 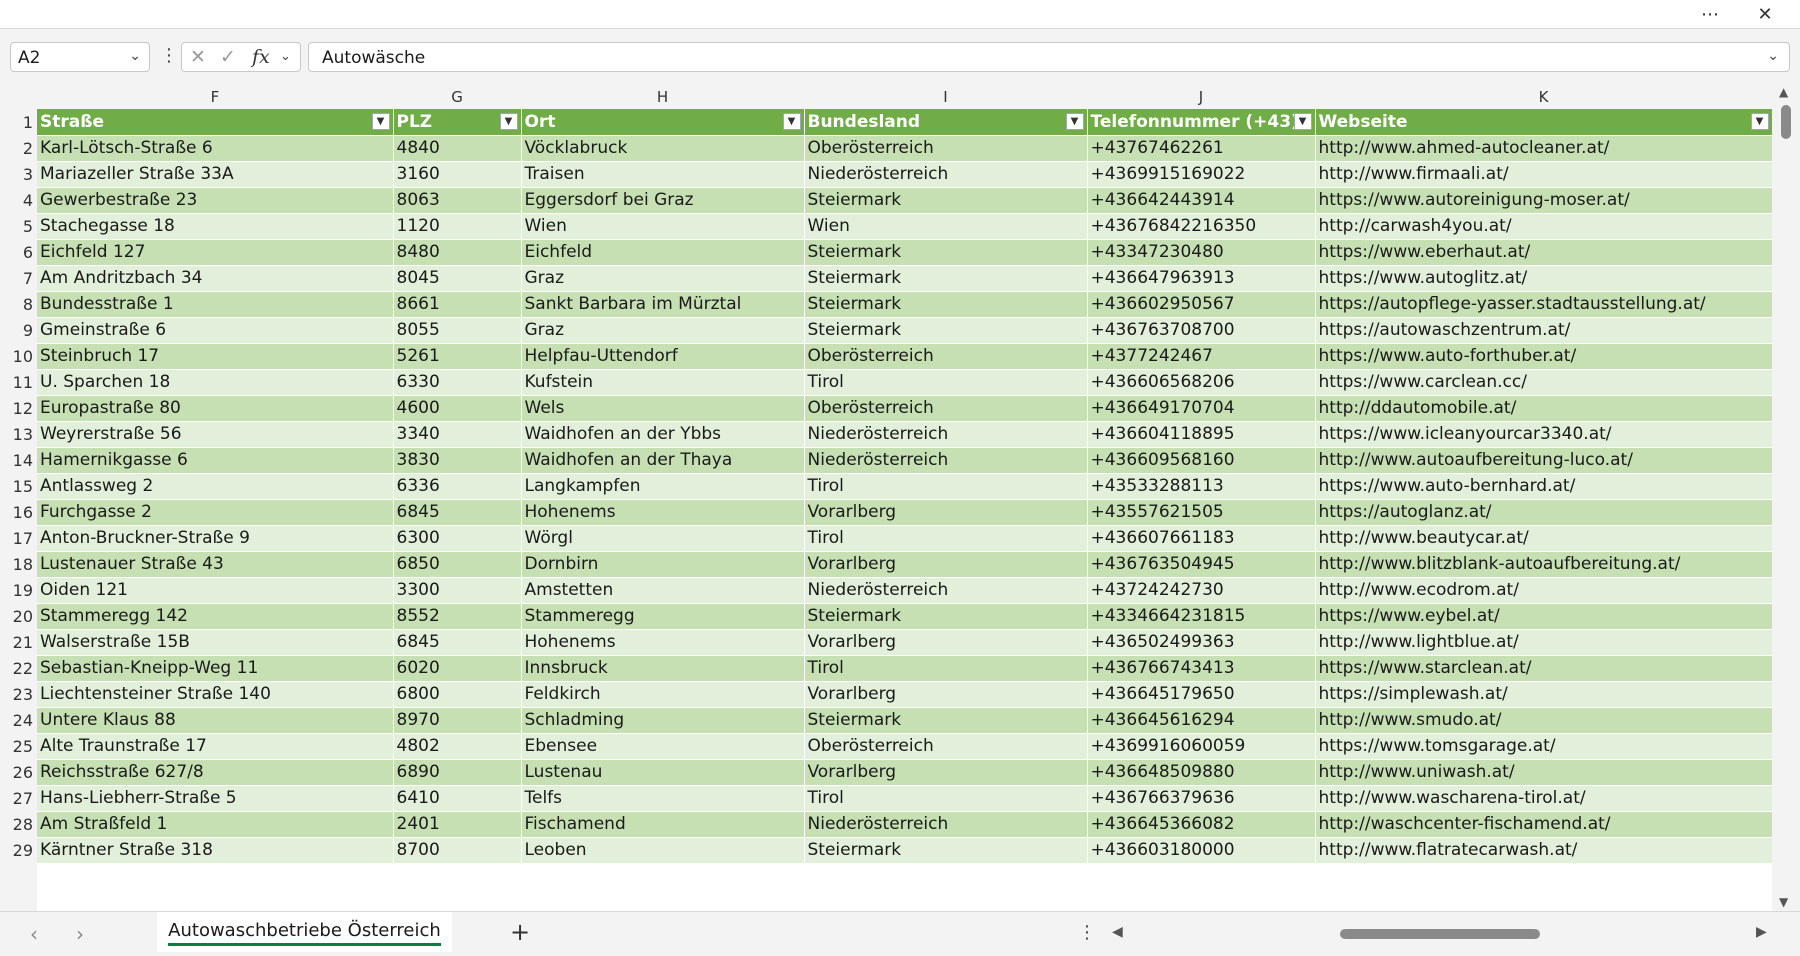 What do you see at coordinates (1049, 57) in the screenshot?
I see `formula-bar: Autowäsche ⌄` at bounding box center [1049, 57].